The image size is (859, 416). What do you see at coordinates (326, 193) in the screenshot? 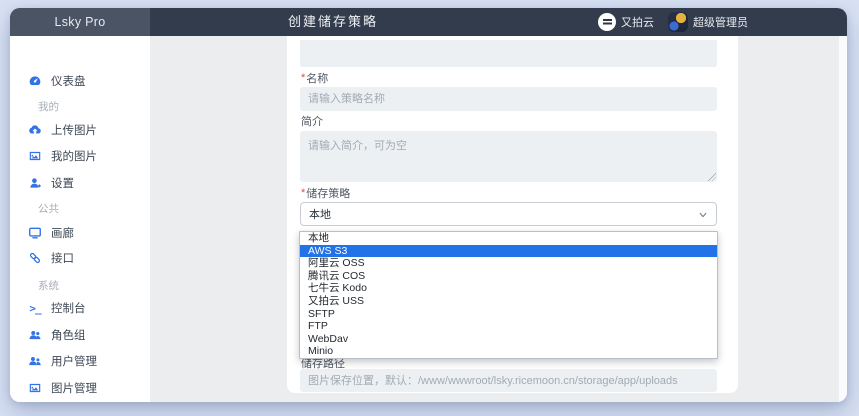
I see `storage-strategy-label: * 储存策略` at bounding box center [326, 193].